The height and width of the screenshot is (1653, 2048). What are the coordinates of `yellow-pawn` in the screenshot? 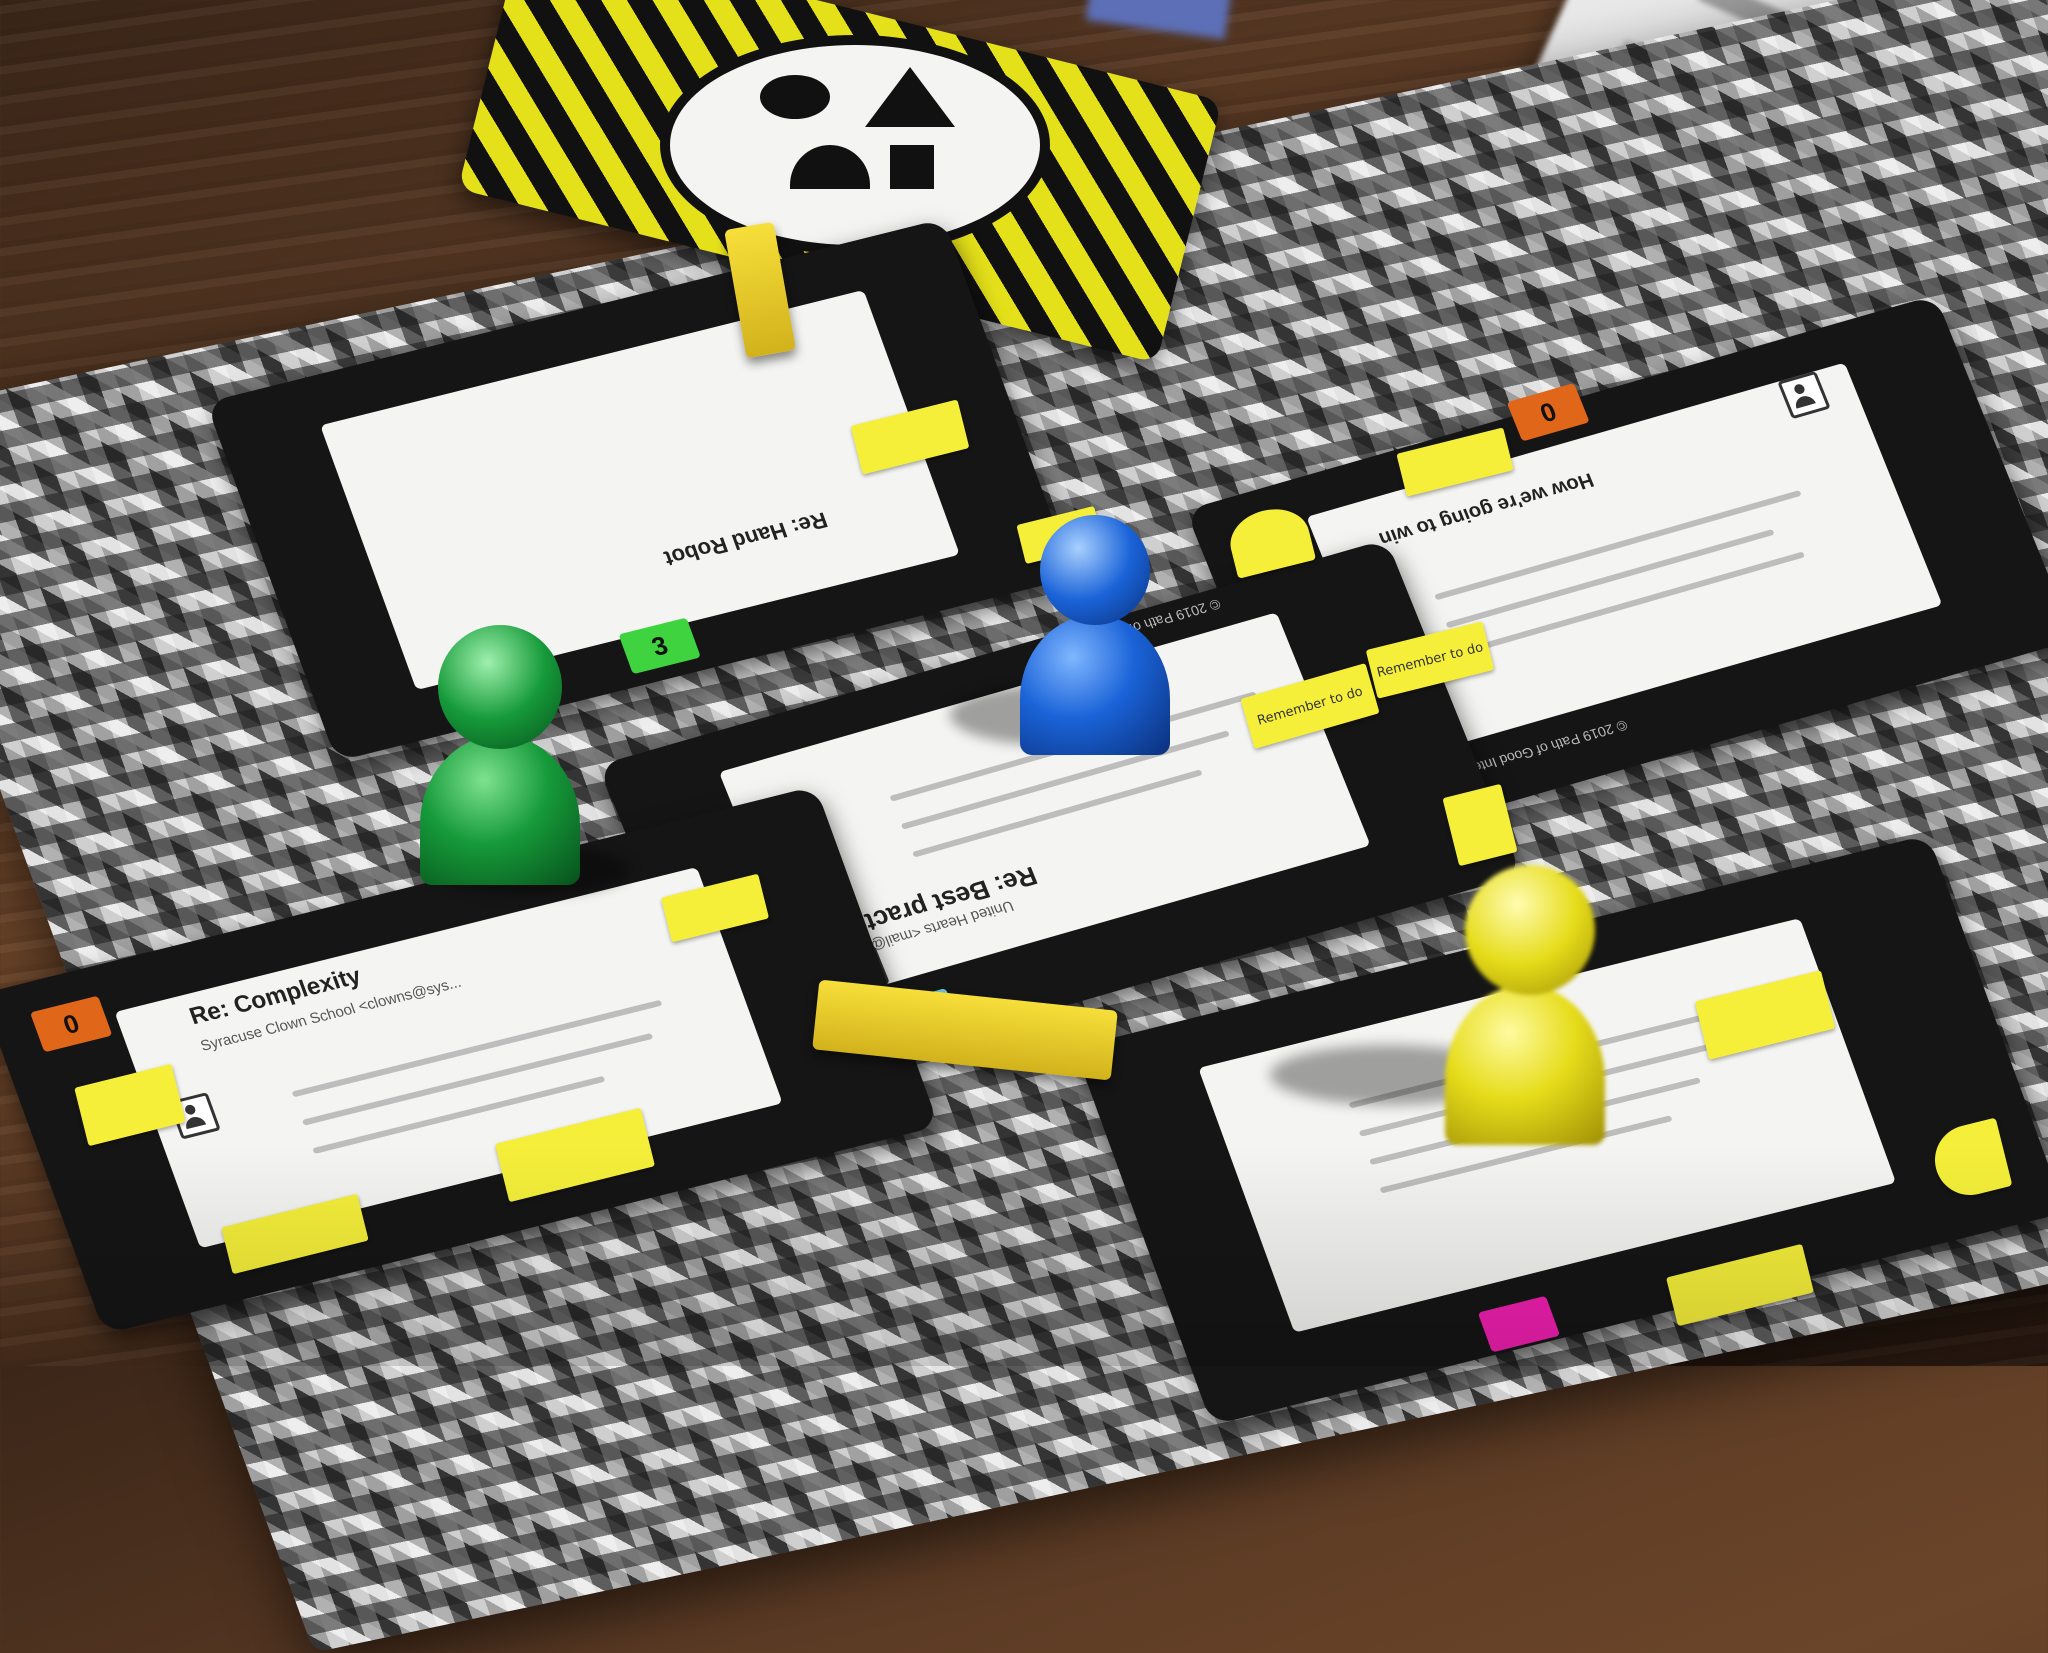 It's located at (1440, 1010).